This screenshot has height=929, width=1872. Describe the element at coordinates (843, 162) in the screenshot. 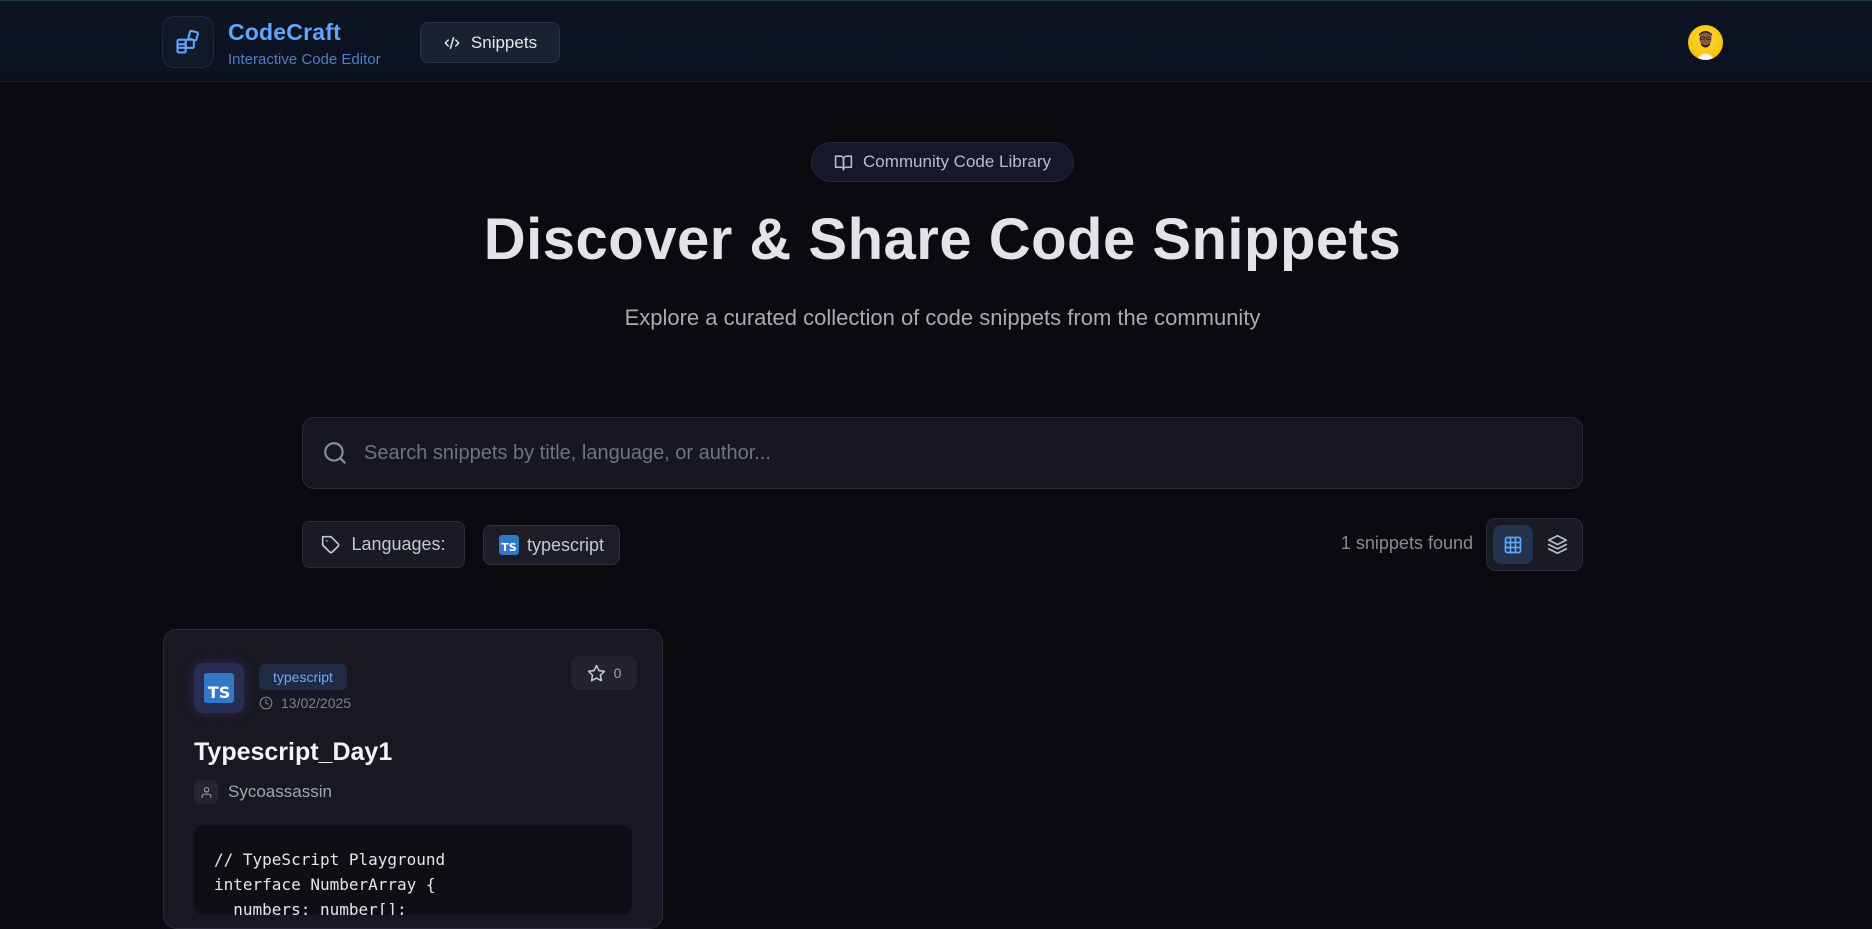

I see `book-open-icon` at that location.